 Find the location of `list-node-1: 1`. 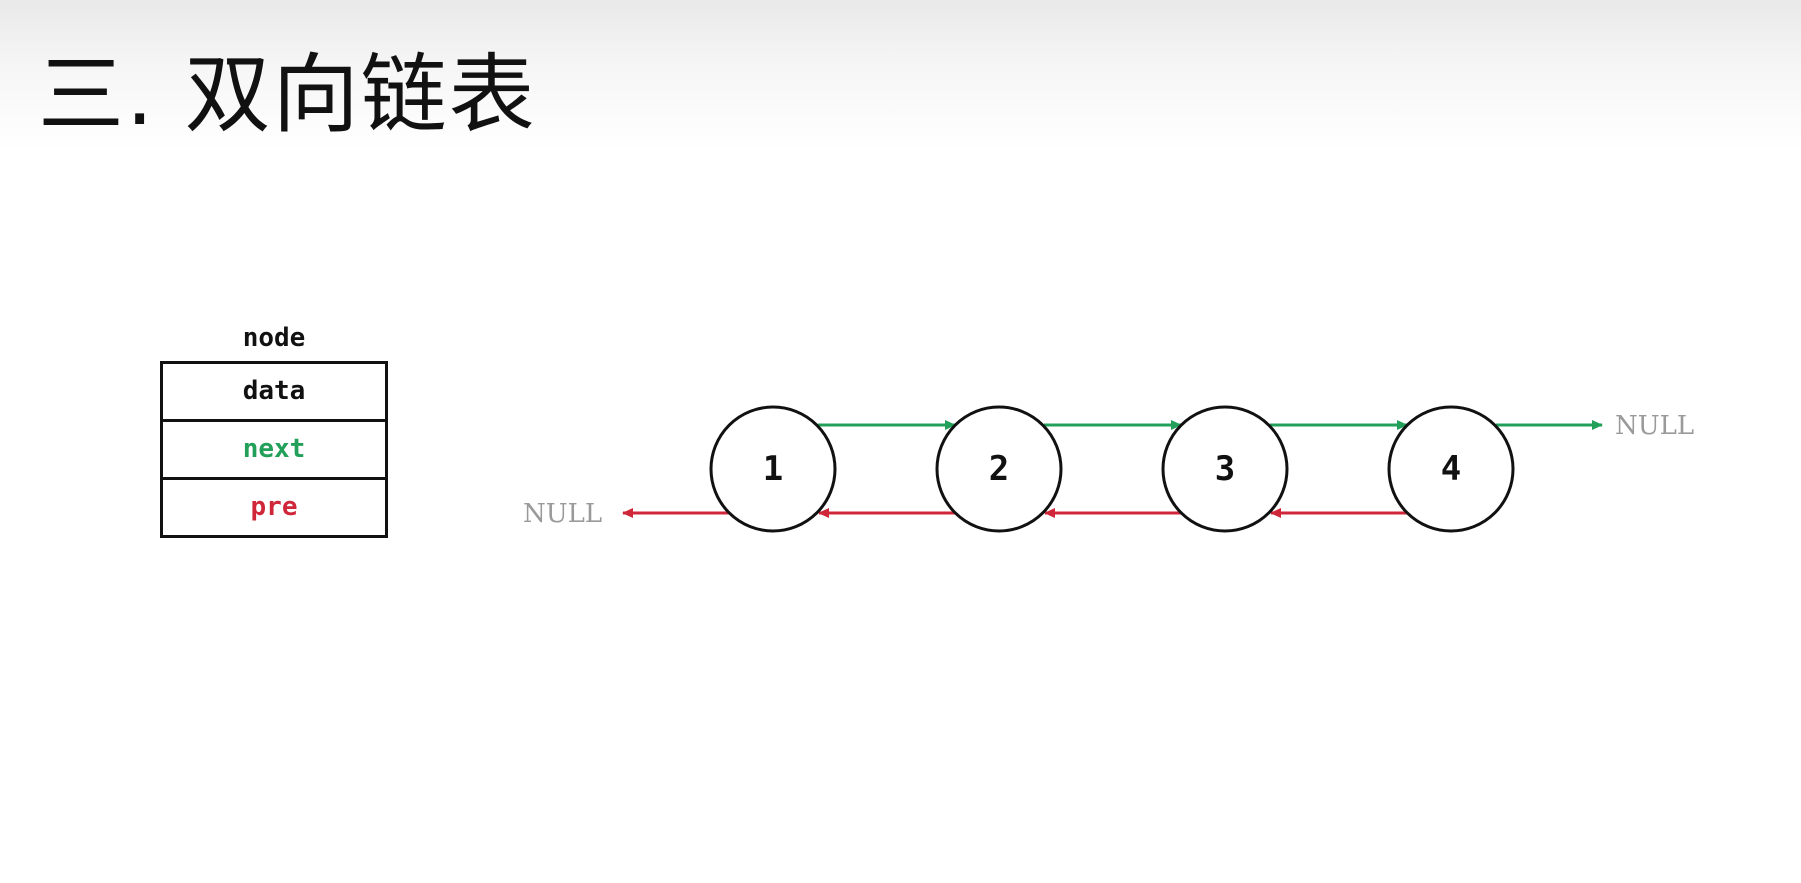

list-node-1: 1 is located at coordinates (773, 469).